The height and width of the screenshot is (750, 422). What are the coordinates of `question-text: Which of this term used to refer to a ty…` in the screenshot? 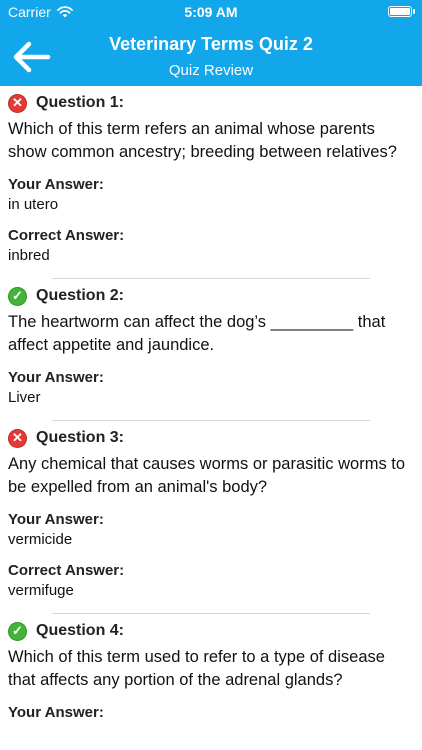 It's located at (196, 668).